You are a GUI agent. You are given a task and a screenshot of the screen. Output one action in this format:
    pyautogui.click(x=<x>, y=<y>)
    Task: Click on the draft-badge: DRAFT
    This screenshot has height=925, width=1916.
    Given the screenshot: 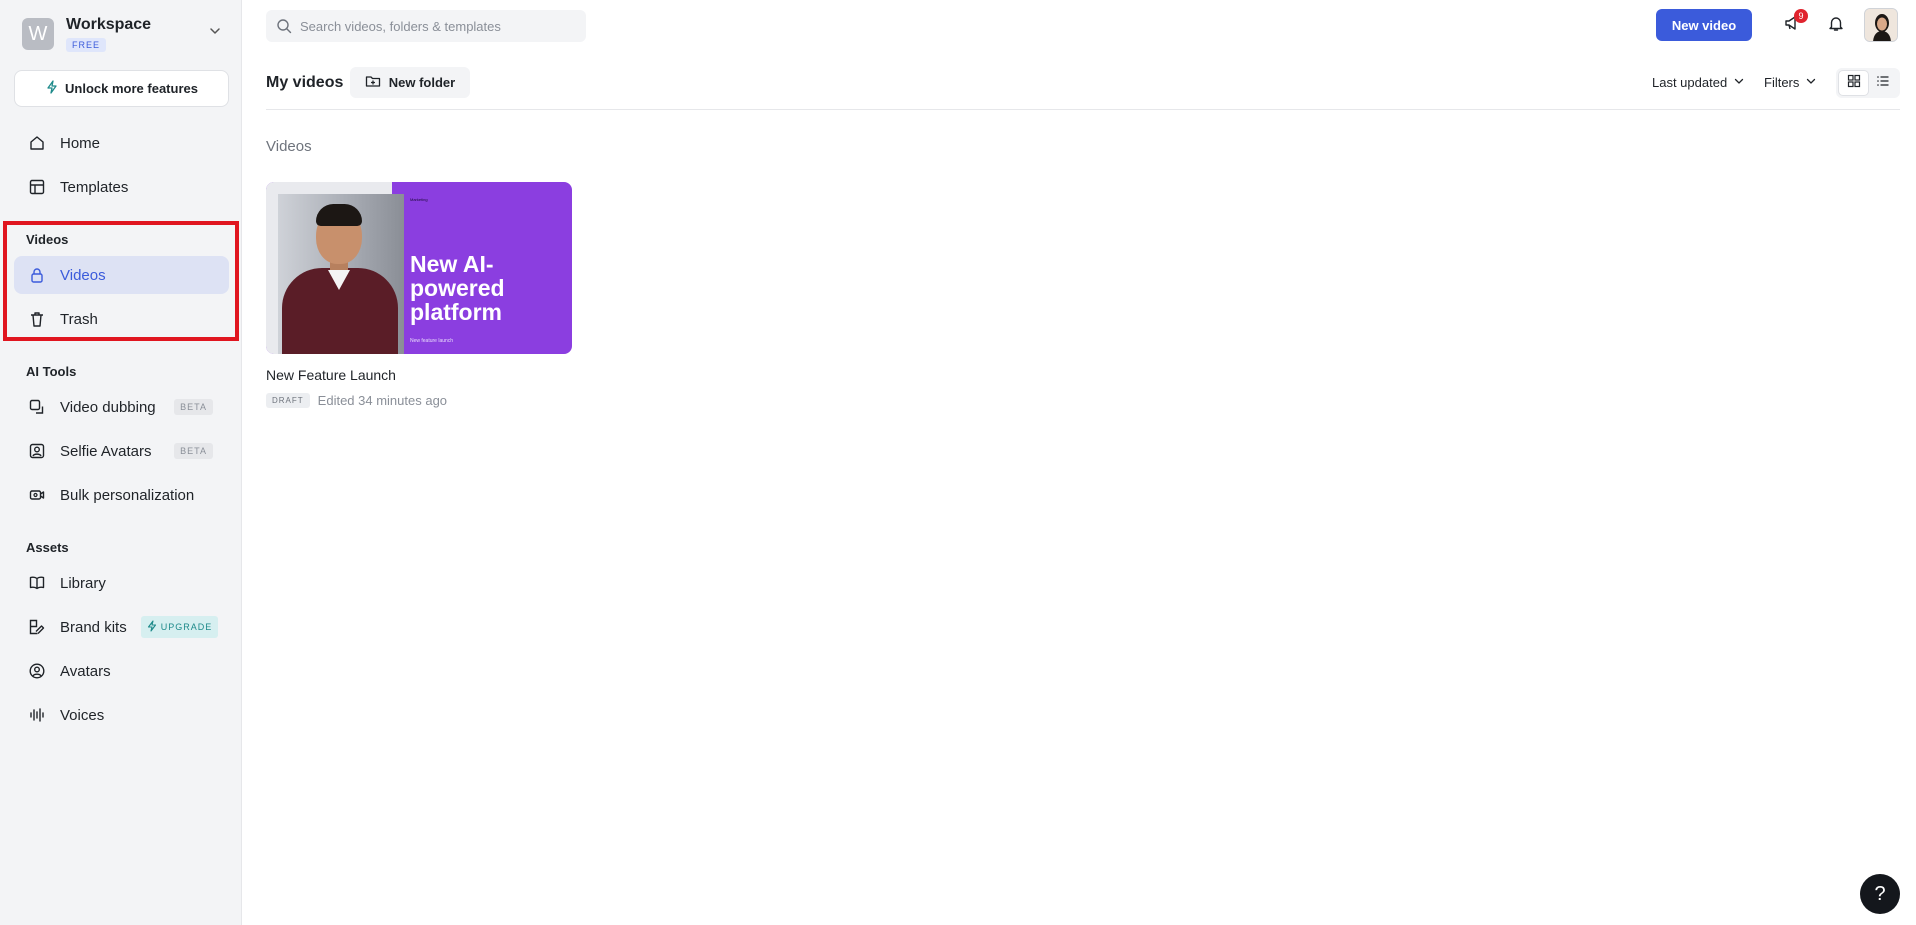 What is the action you would take?
    pyautogui.click(x=288, y=400)
    